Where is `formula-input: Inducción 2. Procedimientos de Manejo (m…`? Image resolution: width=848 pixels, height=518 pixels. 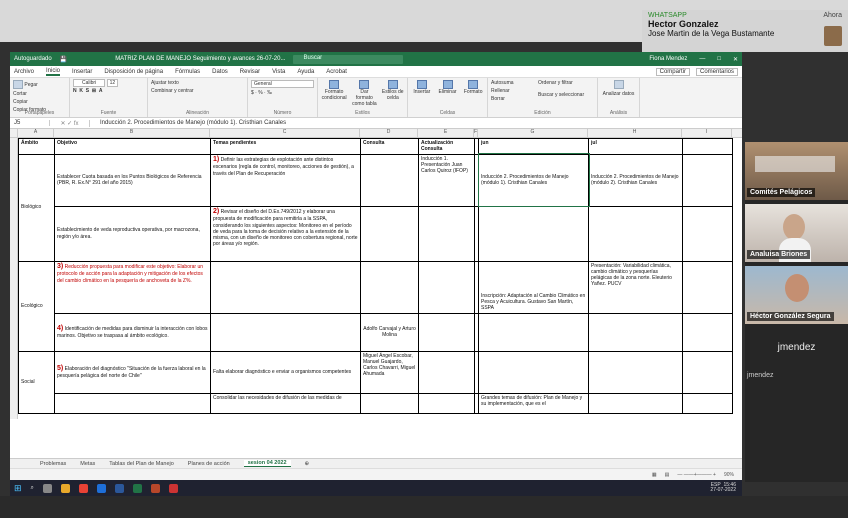 formula-input: Inducción 2. Procedimientos de Manejo (m… is located at coordinates (188, 123).